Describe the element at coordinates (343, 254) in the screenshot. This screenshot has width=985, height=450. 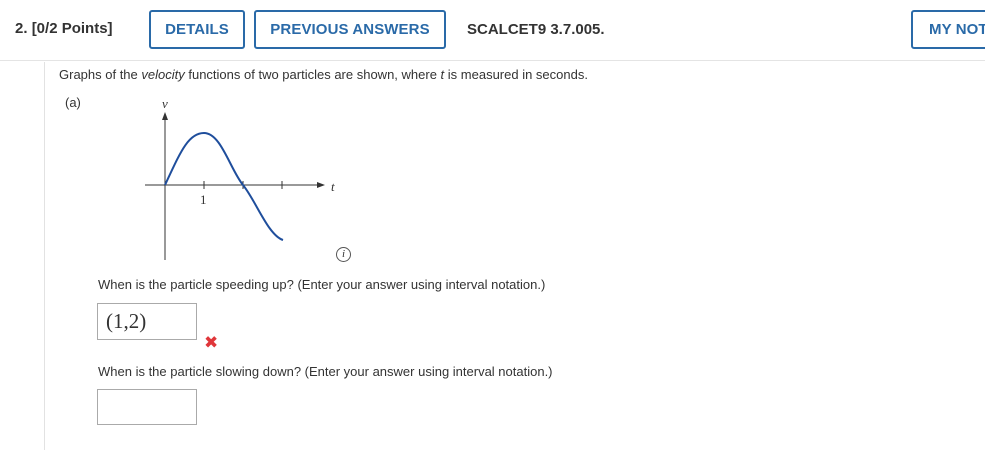
I see `info-icon: i` at that location.